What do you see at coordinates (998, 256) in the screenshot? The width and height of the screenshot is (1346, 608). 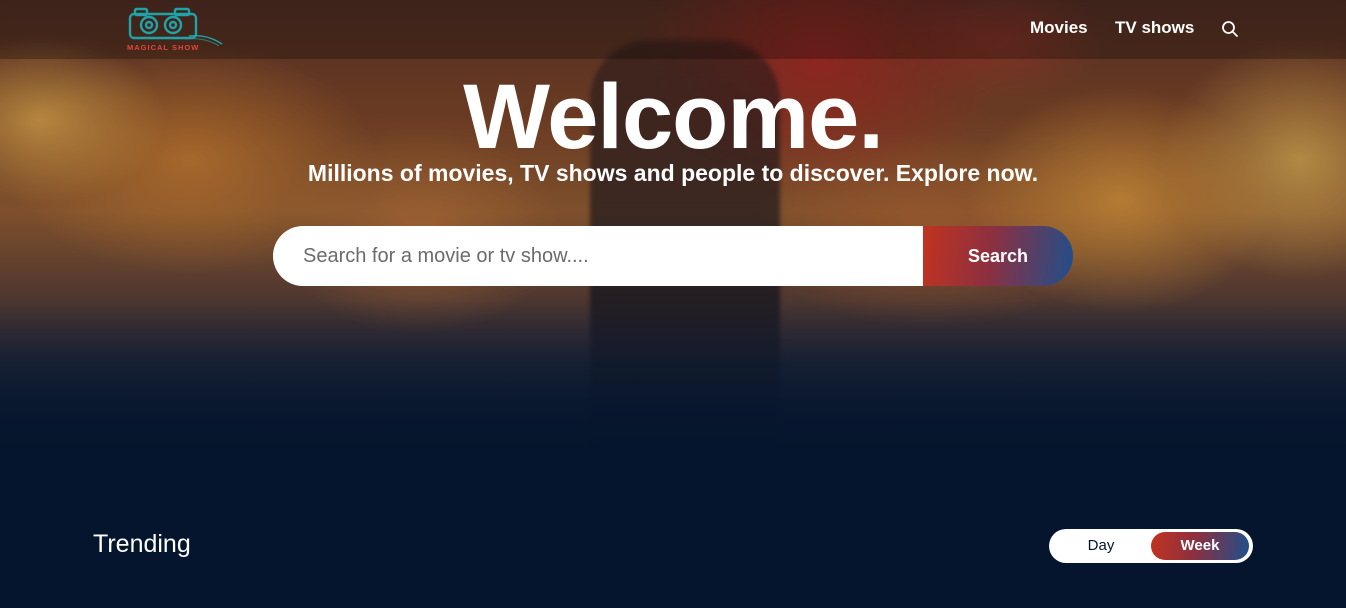 I see `search-button: Search` at bounding box center [998, 256].